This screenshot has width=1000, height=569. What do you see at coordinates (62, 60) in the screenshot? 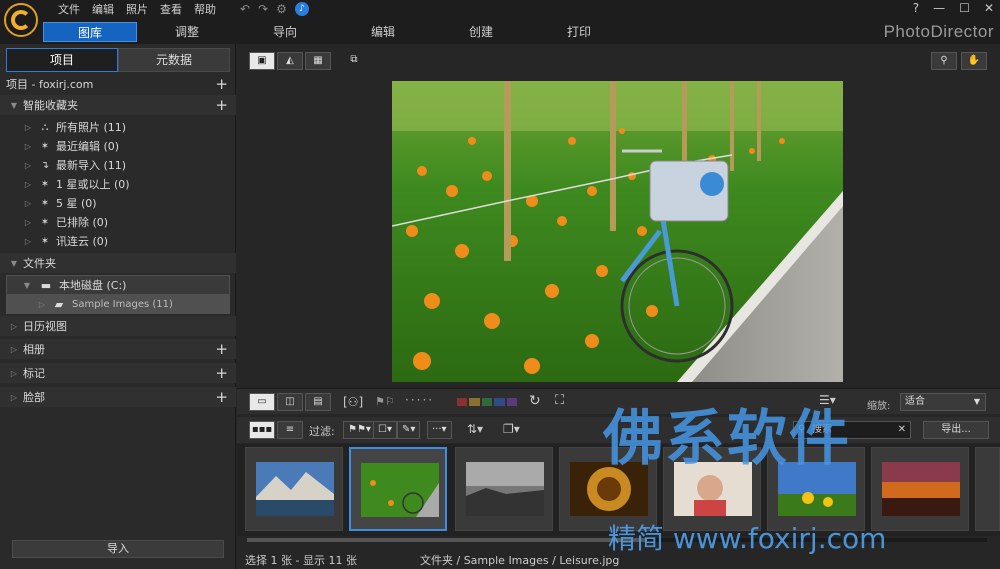
I see `tab-project: 项目` at bounding box center [62, 60].